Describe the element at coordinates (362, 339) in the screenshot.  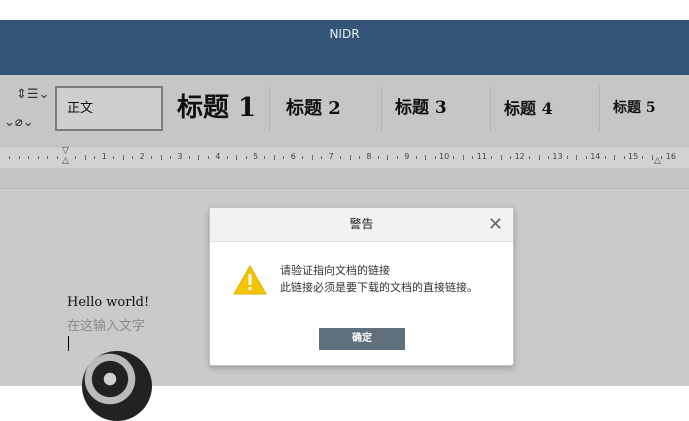
I see `ok-button: 确定` at that location.